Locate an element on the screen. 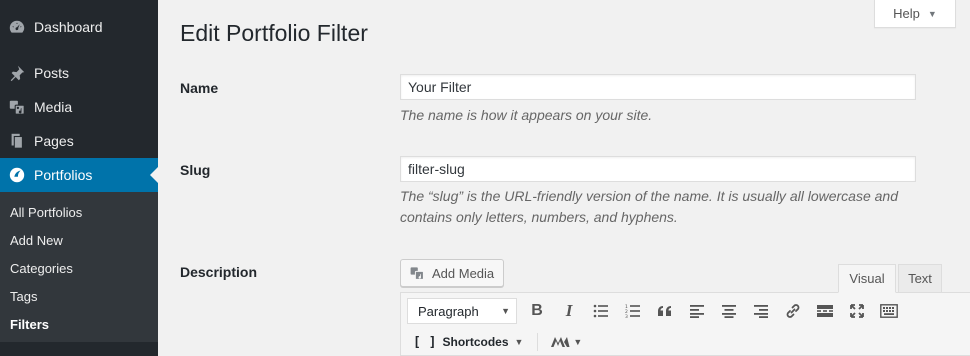 This screenshot has height=356, width=970. pin-icon is located at coordinates (17, 73).